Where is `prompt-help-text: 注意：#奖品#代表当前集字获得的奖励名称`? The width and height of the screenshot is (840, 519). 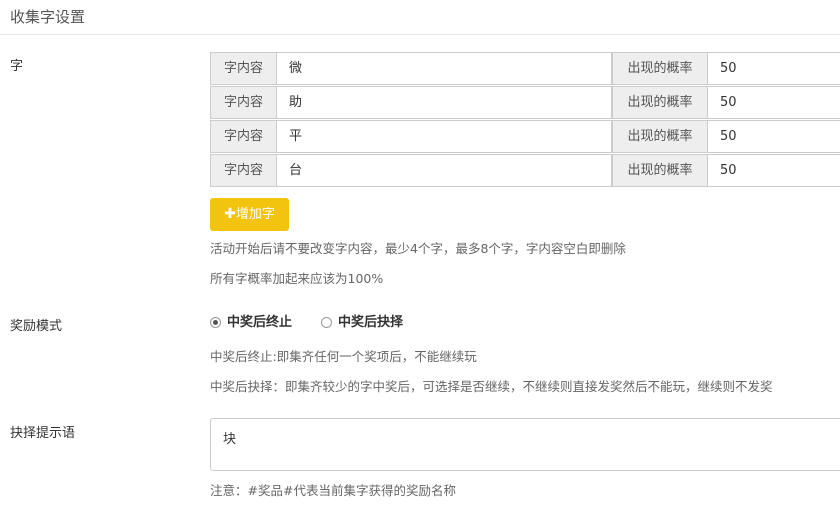
prompt-help-text: 注意：#奖品#代表当前集字获得的奖励名称 is located at coordinates (333, 490).